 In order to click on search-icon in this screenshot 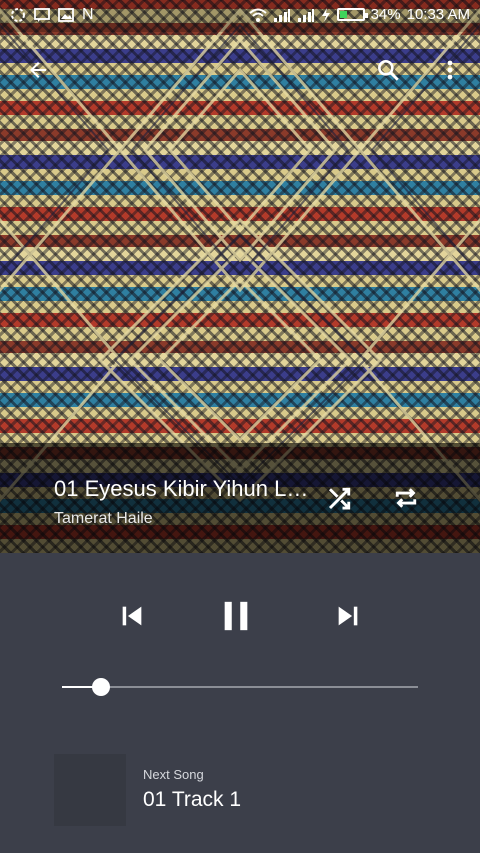, I will do `click(388, 70)`.